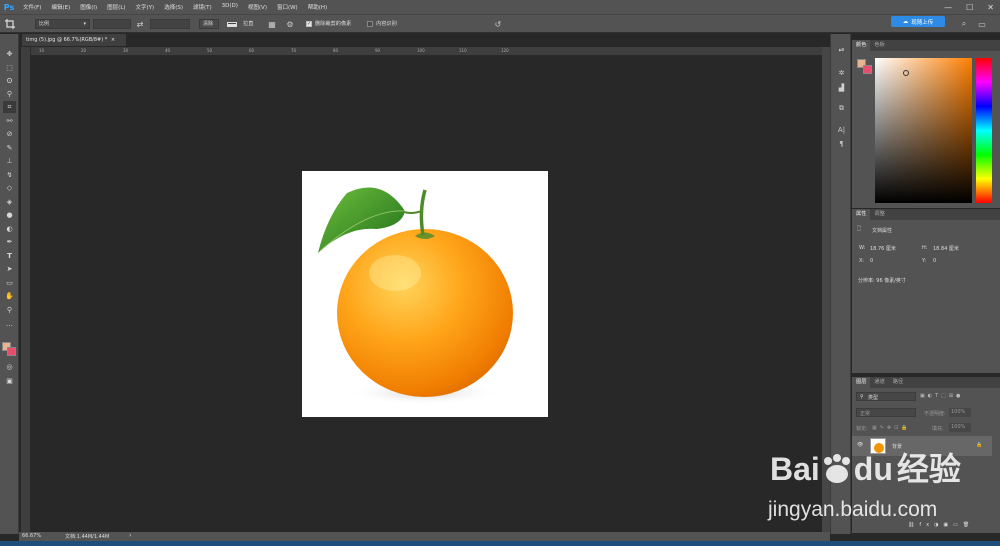 The image size is (1000, 546). I want to click on blend-mode-select: 正常, so click(886, 412).